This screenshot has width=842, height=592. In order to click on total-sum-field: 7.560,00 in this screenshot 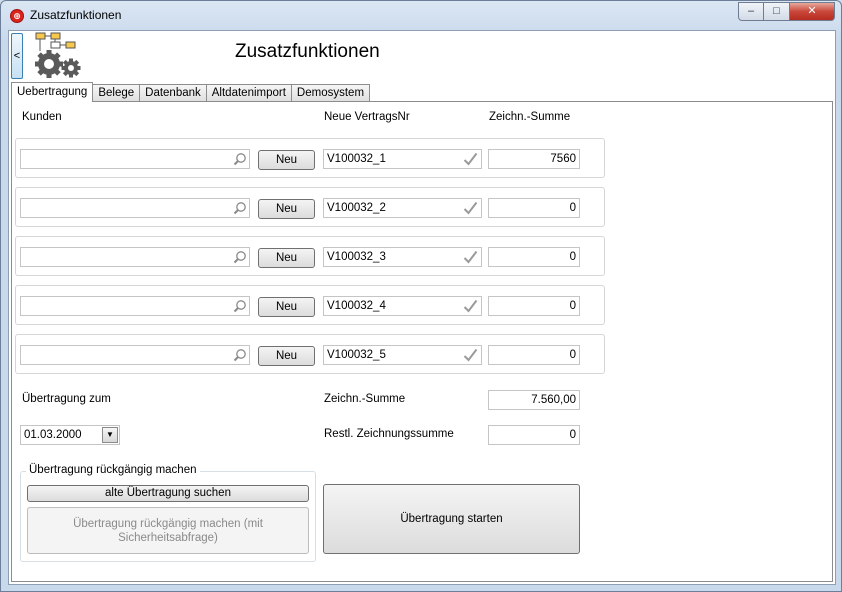, I will do `click(534, 400)`.